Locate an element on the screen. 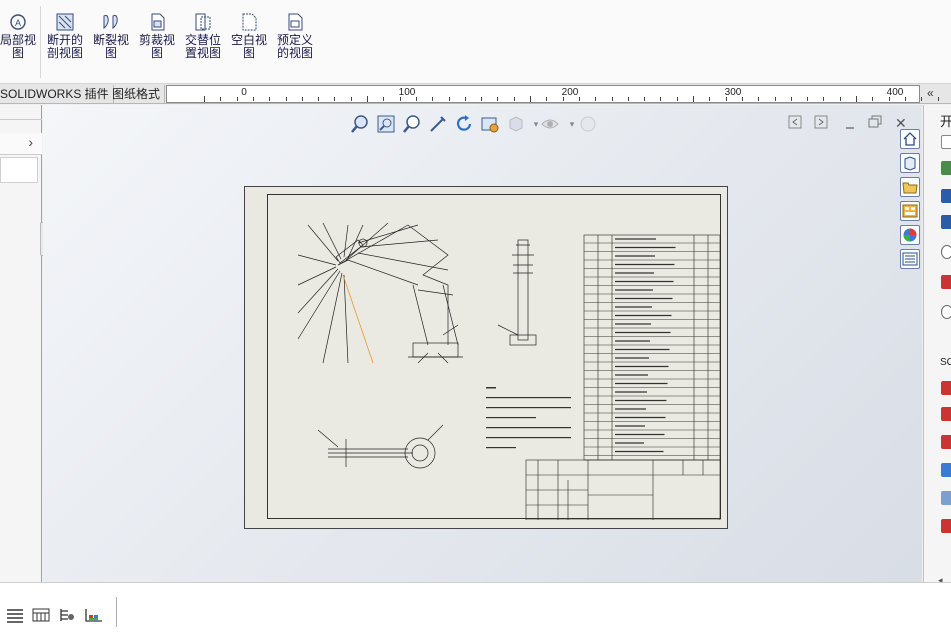  svg-text: A is located at coordinates (18, 23).